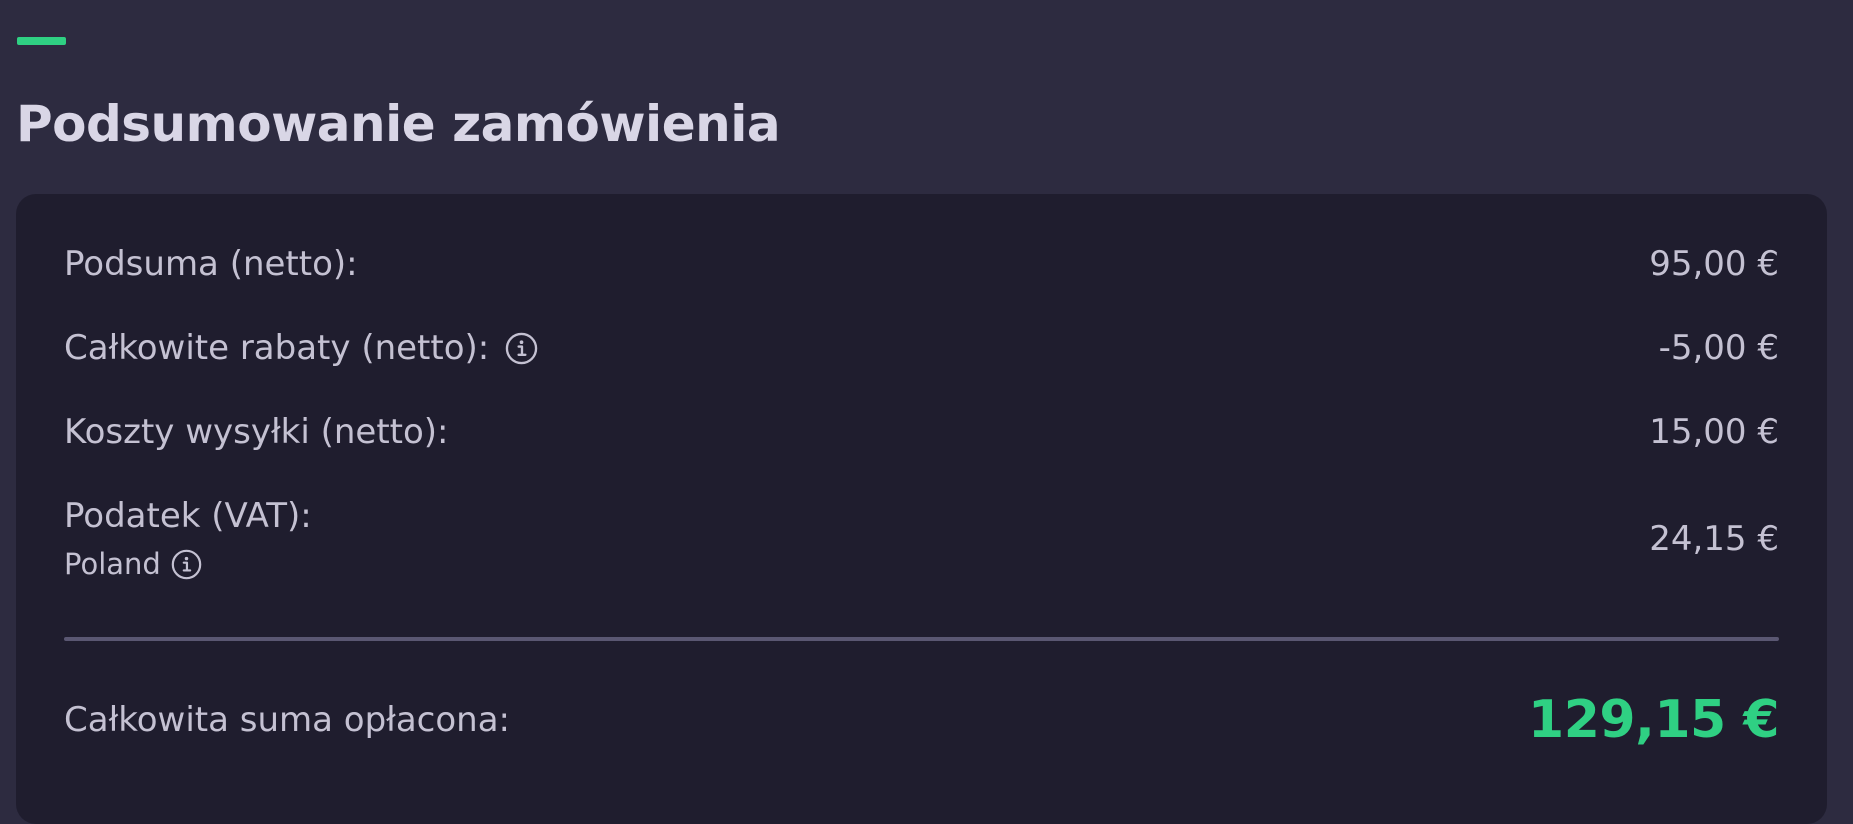  Describe the element at coordinates (256, 432) in the screenshot. I see `shipping-label: Koszty wysyłki (netto):` at that location.